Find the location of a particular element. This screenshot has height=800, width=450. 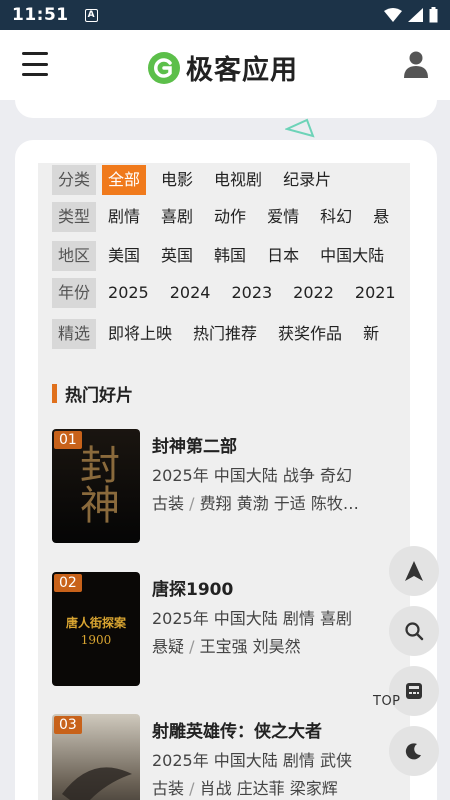

moon-icon is located at coordinates (413, 751).